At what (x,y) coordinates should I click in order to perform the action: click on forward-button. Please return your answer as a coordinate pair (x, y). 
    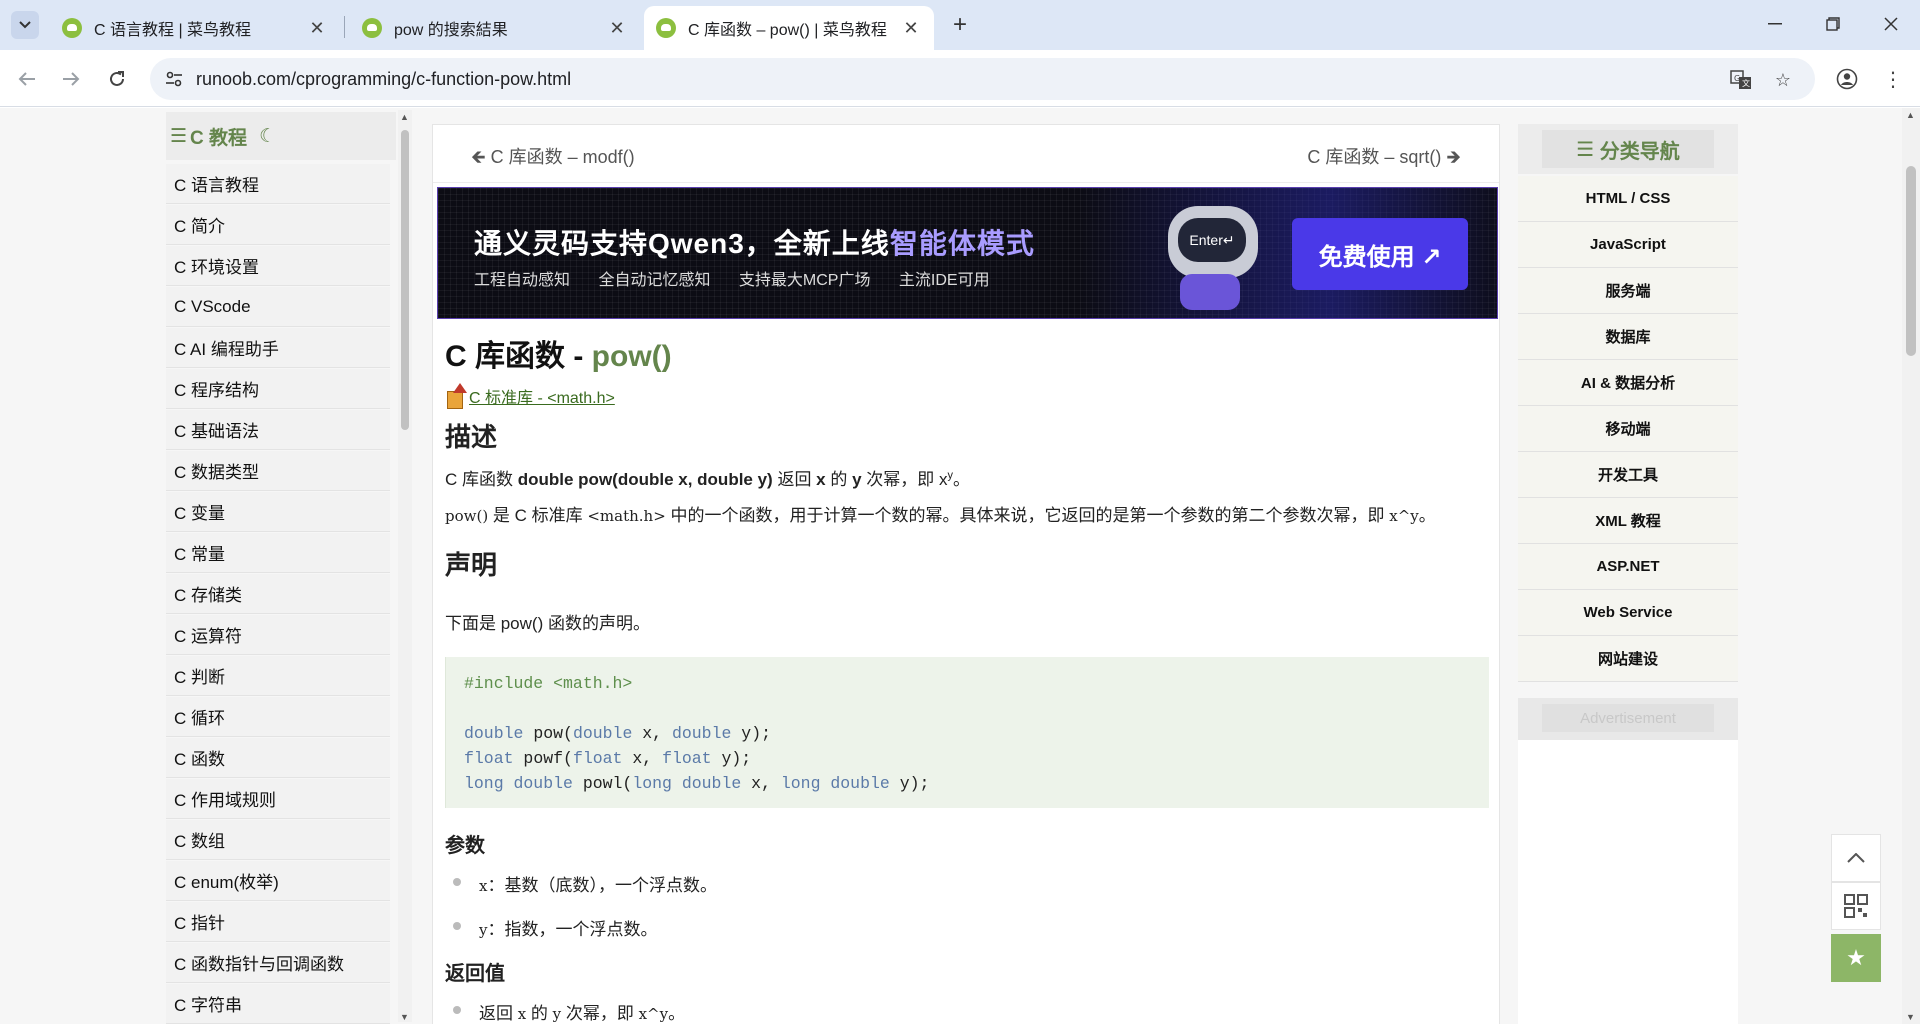
    Looking at the image, I should click on (71, 79).